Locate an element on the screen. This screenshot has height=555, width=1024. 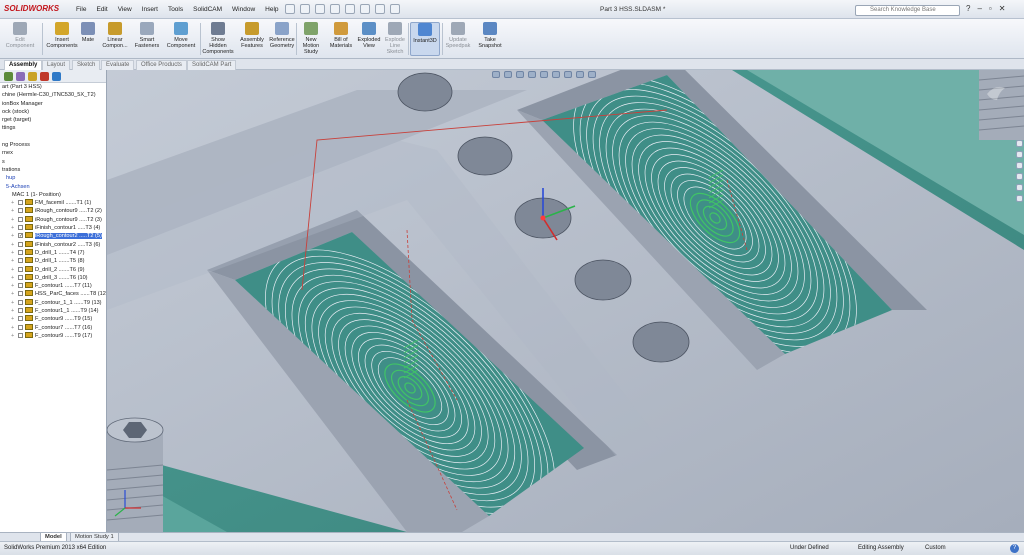
feature-tree-icon is located at coordinates (8, 76).